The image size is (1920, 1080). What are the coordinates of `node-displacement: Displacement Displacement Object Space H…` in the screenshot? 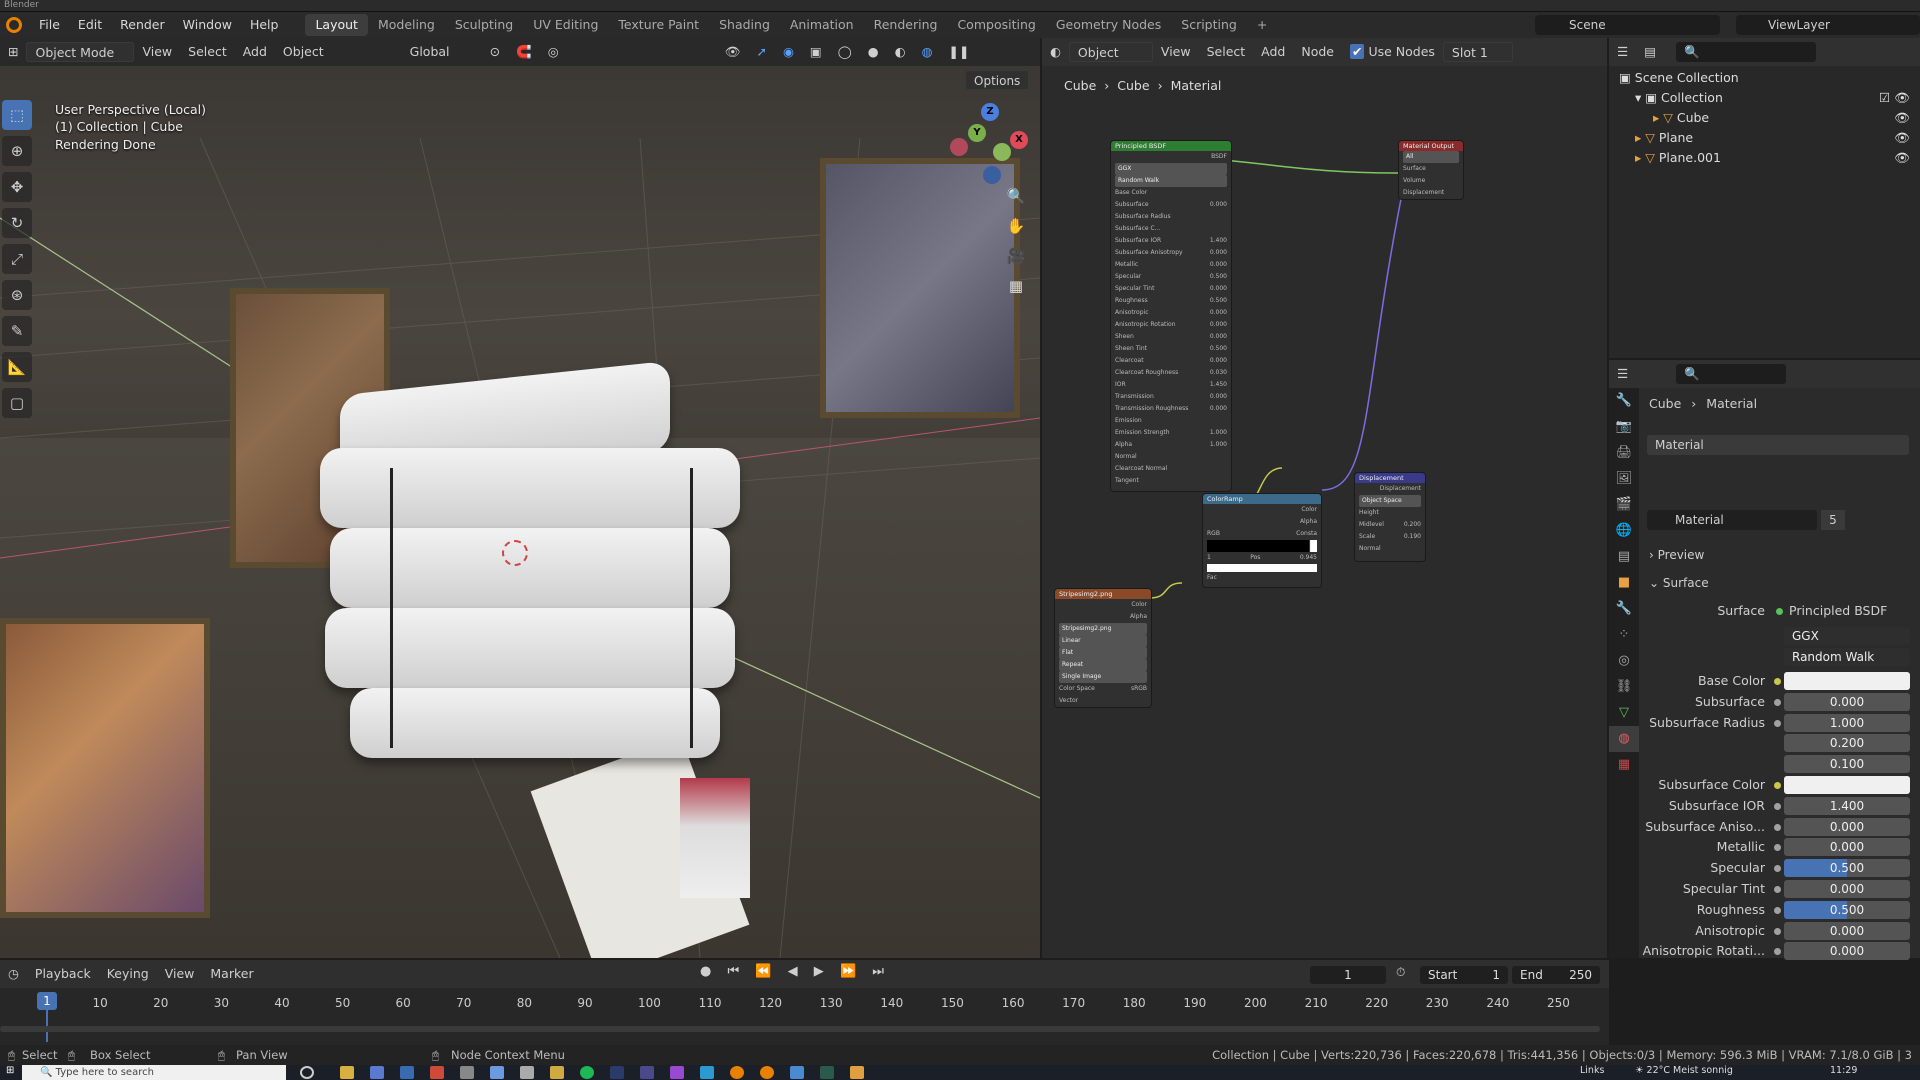 It's located at (1390, 517).